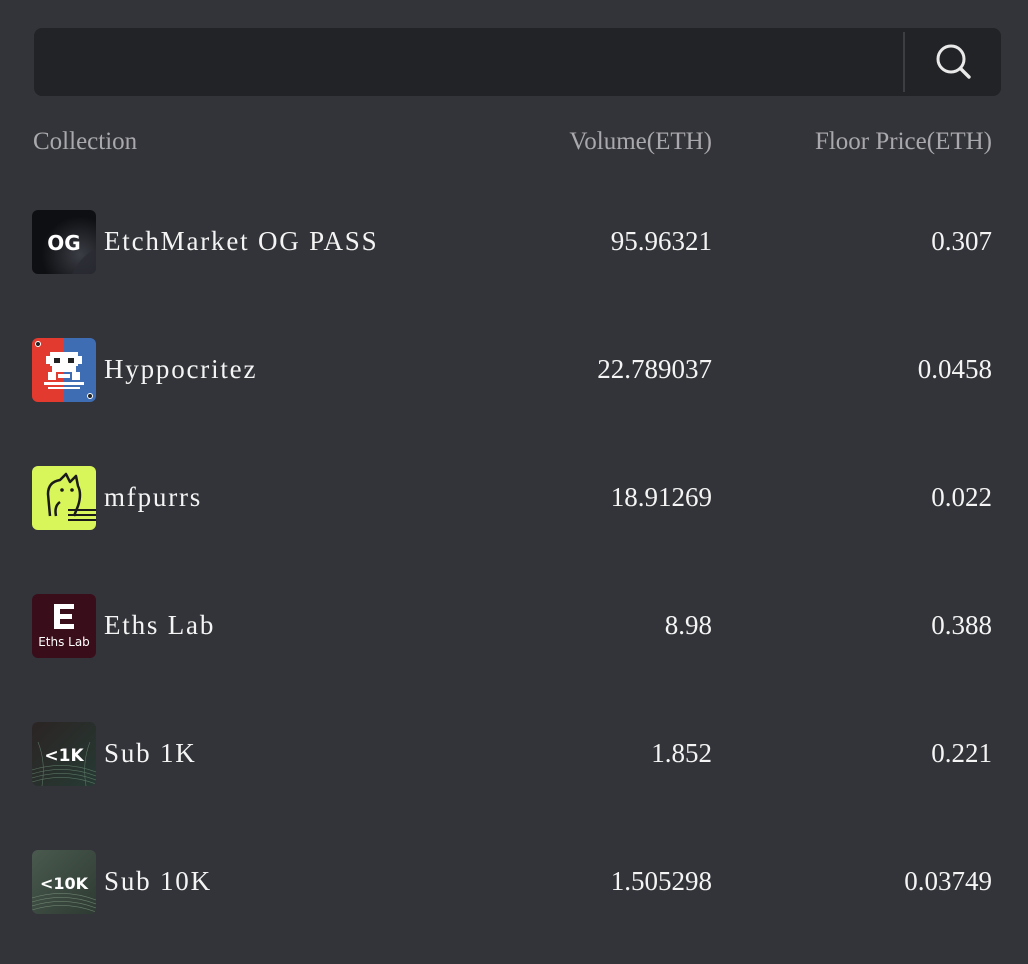  What do you see at coordinates (904, 62) in the screenshot?
I see `search-divider` at bounding box center [904, 62].